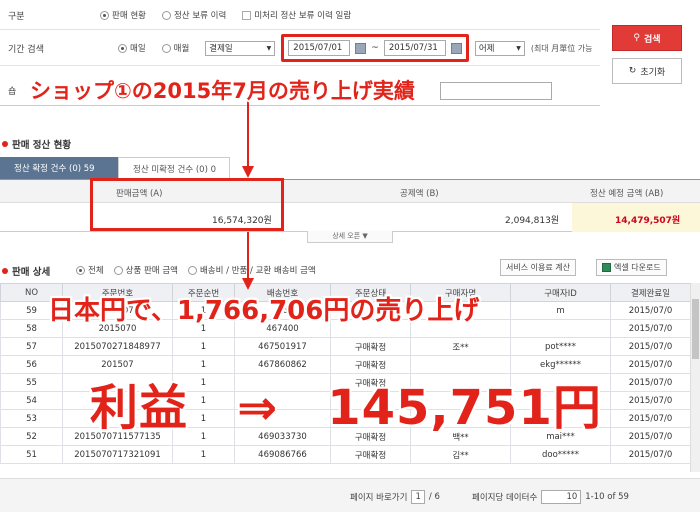 This screenshot has width=700, height=512. I want to click on table-cell: 2015070717321091, so click(117, 454).